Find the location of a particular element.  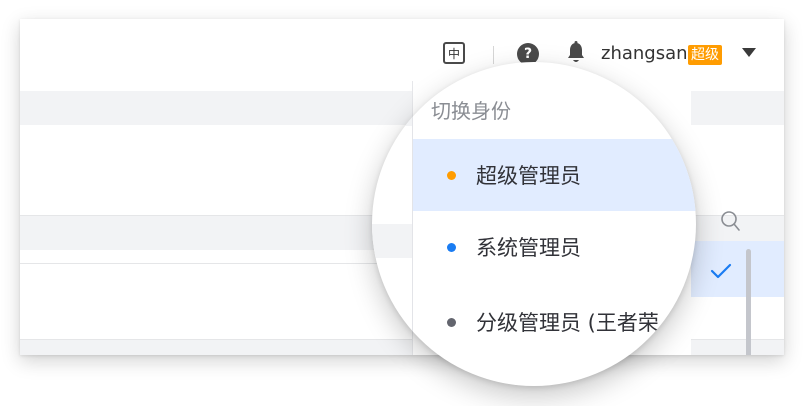

check-icon is located at coordinates (721, 271).